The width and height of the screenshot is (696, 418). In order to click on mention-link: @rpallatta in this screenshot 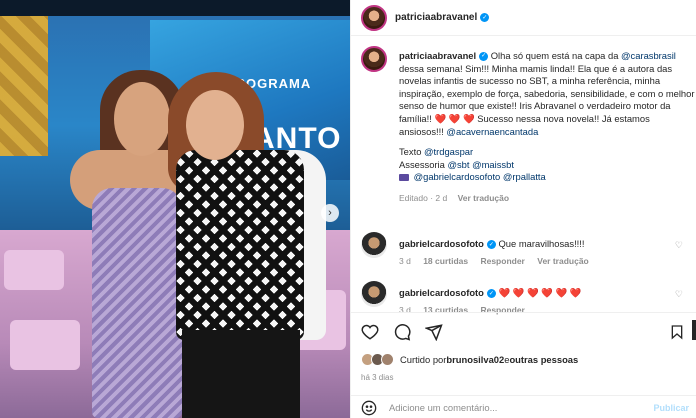, I will do `click(524, 176)`.